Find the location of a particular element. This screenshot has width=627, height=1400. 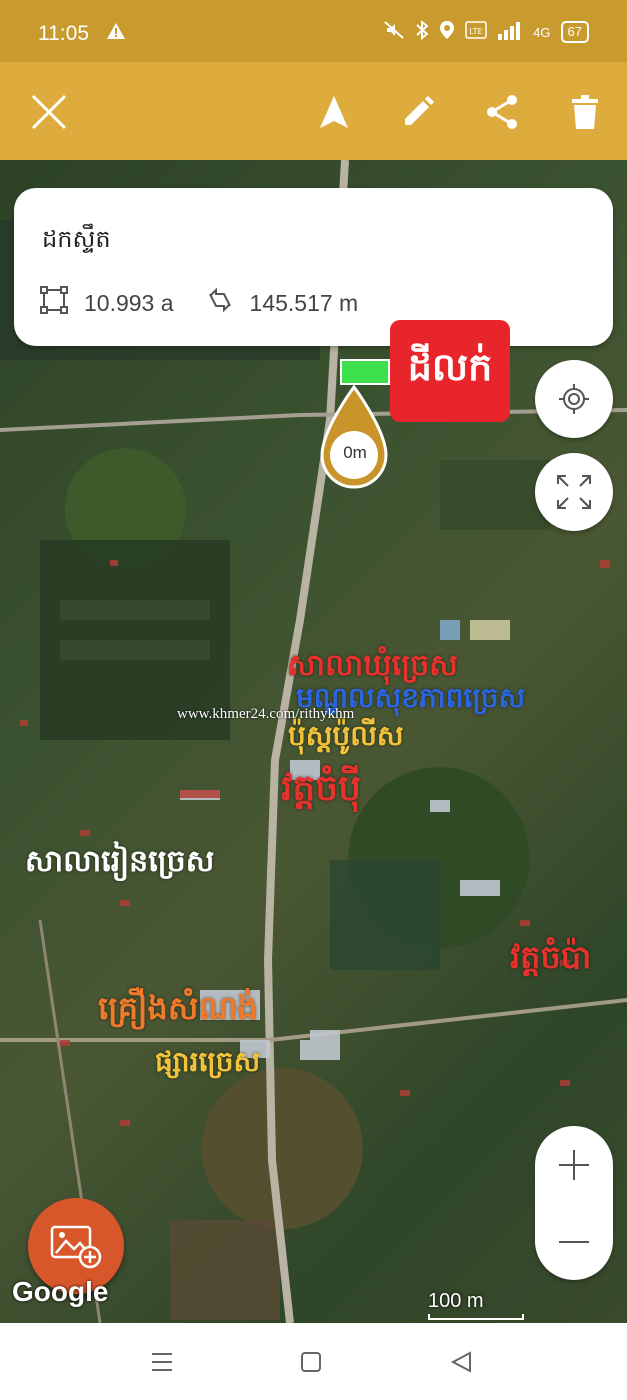

map-scale-bar is located at coordinates (476, 1317).